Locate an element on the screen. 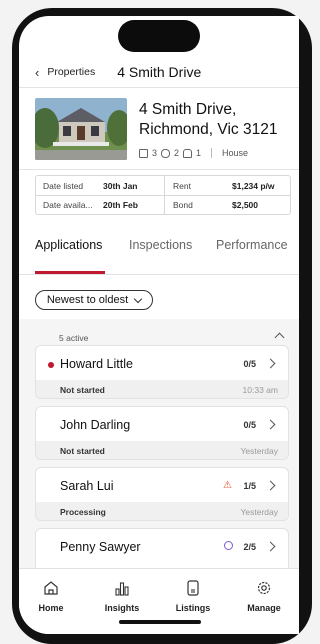 The width and height of the screenshot is (320, 644). nav-label: Insights is located at coordinates (122, 608).